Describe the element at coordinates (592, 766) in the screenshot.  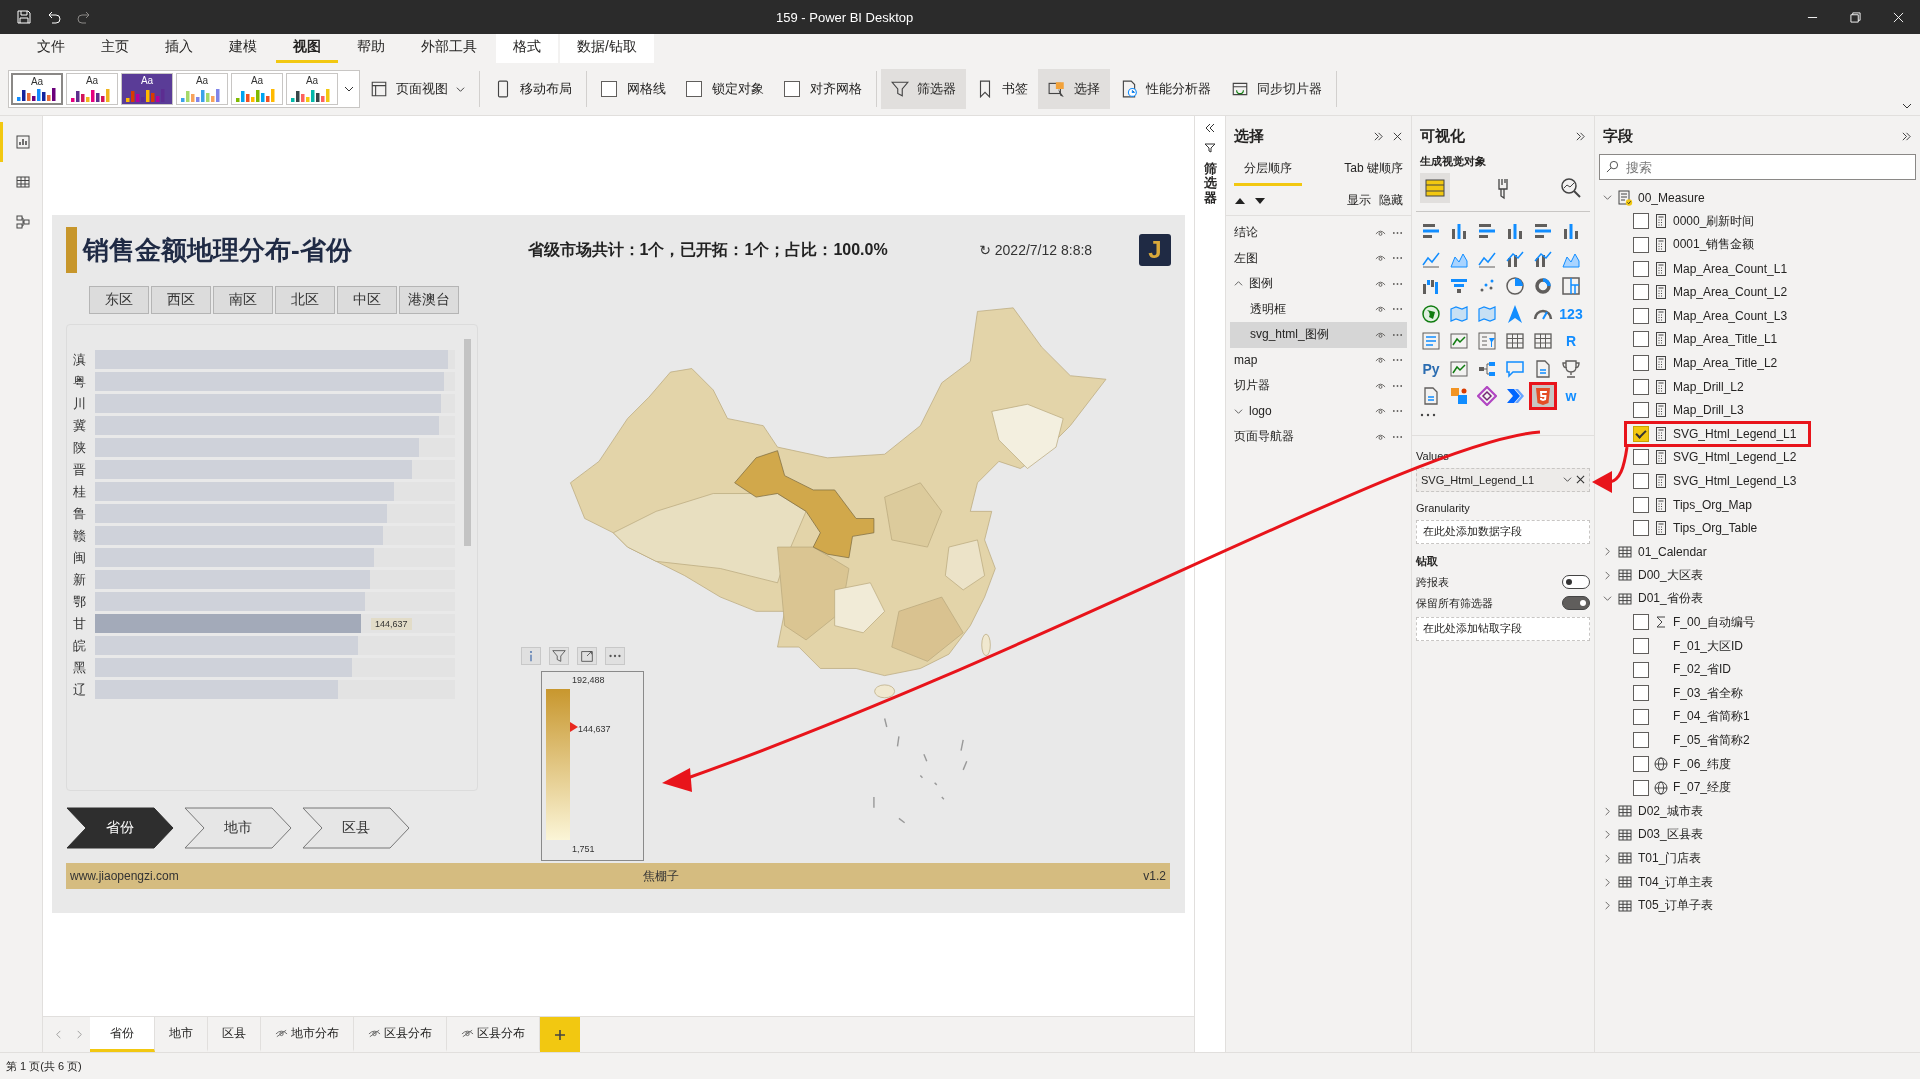
I see `legend-visual: 192,488 144,637 1,751` at that location.